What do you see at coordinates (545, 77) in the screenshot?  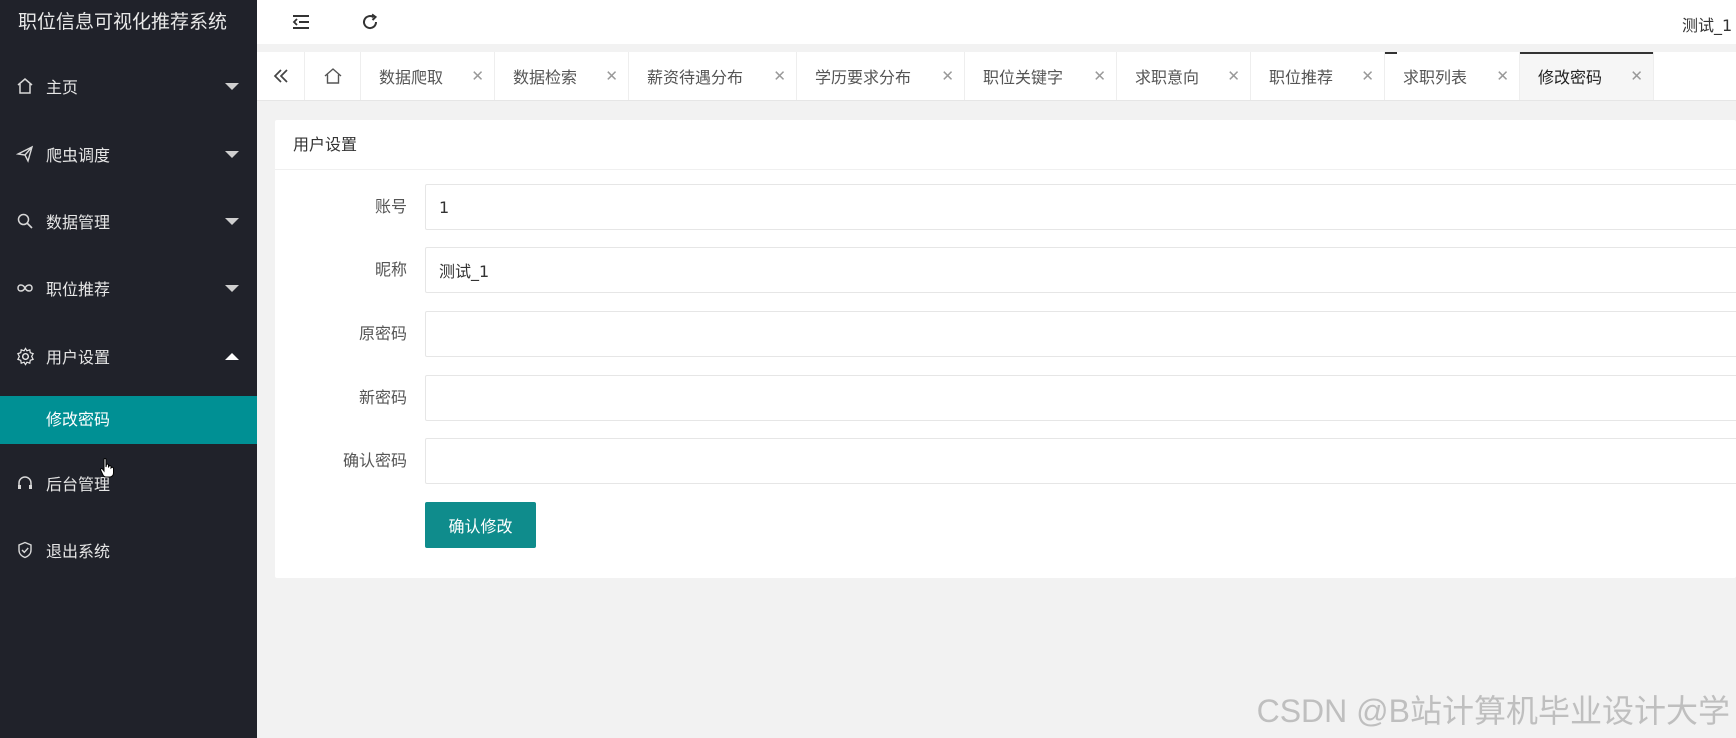 I see `tab-label: 数据检索` at bounding box center [545, 77].